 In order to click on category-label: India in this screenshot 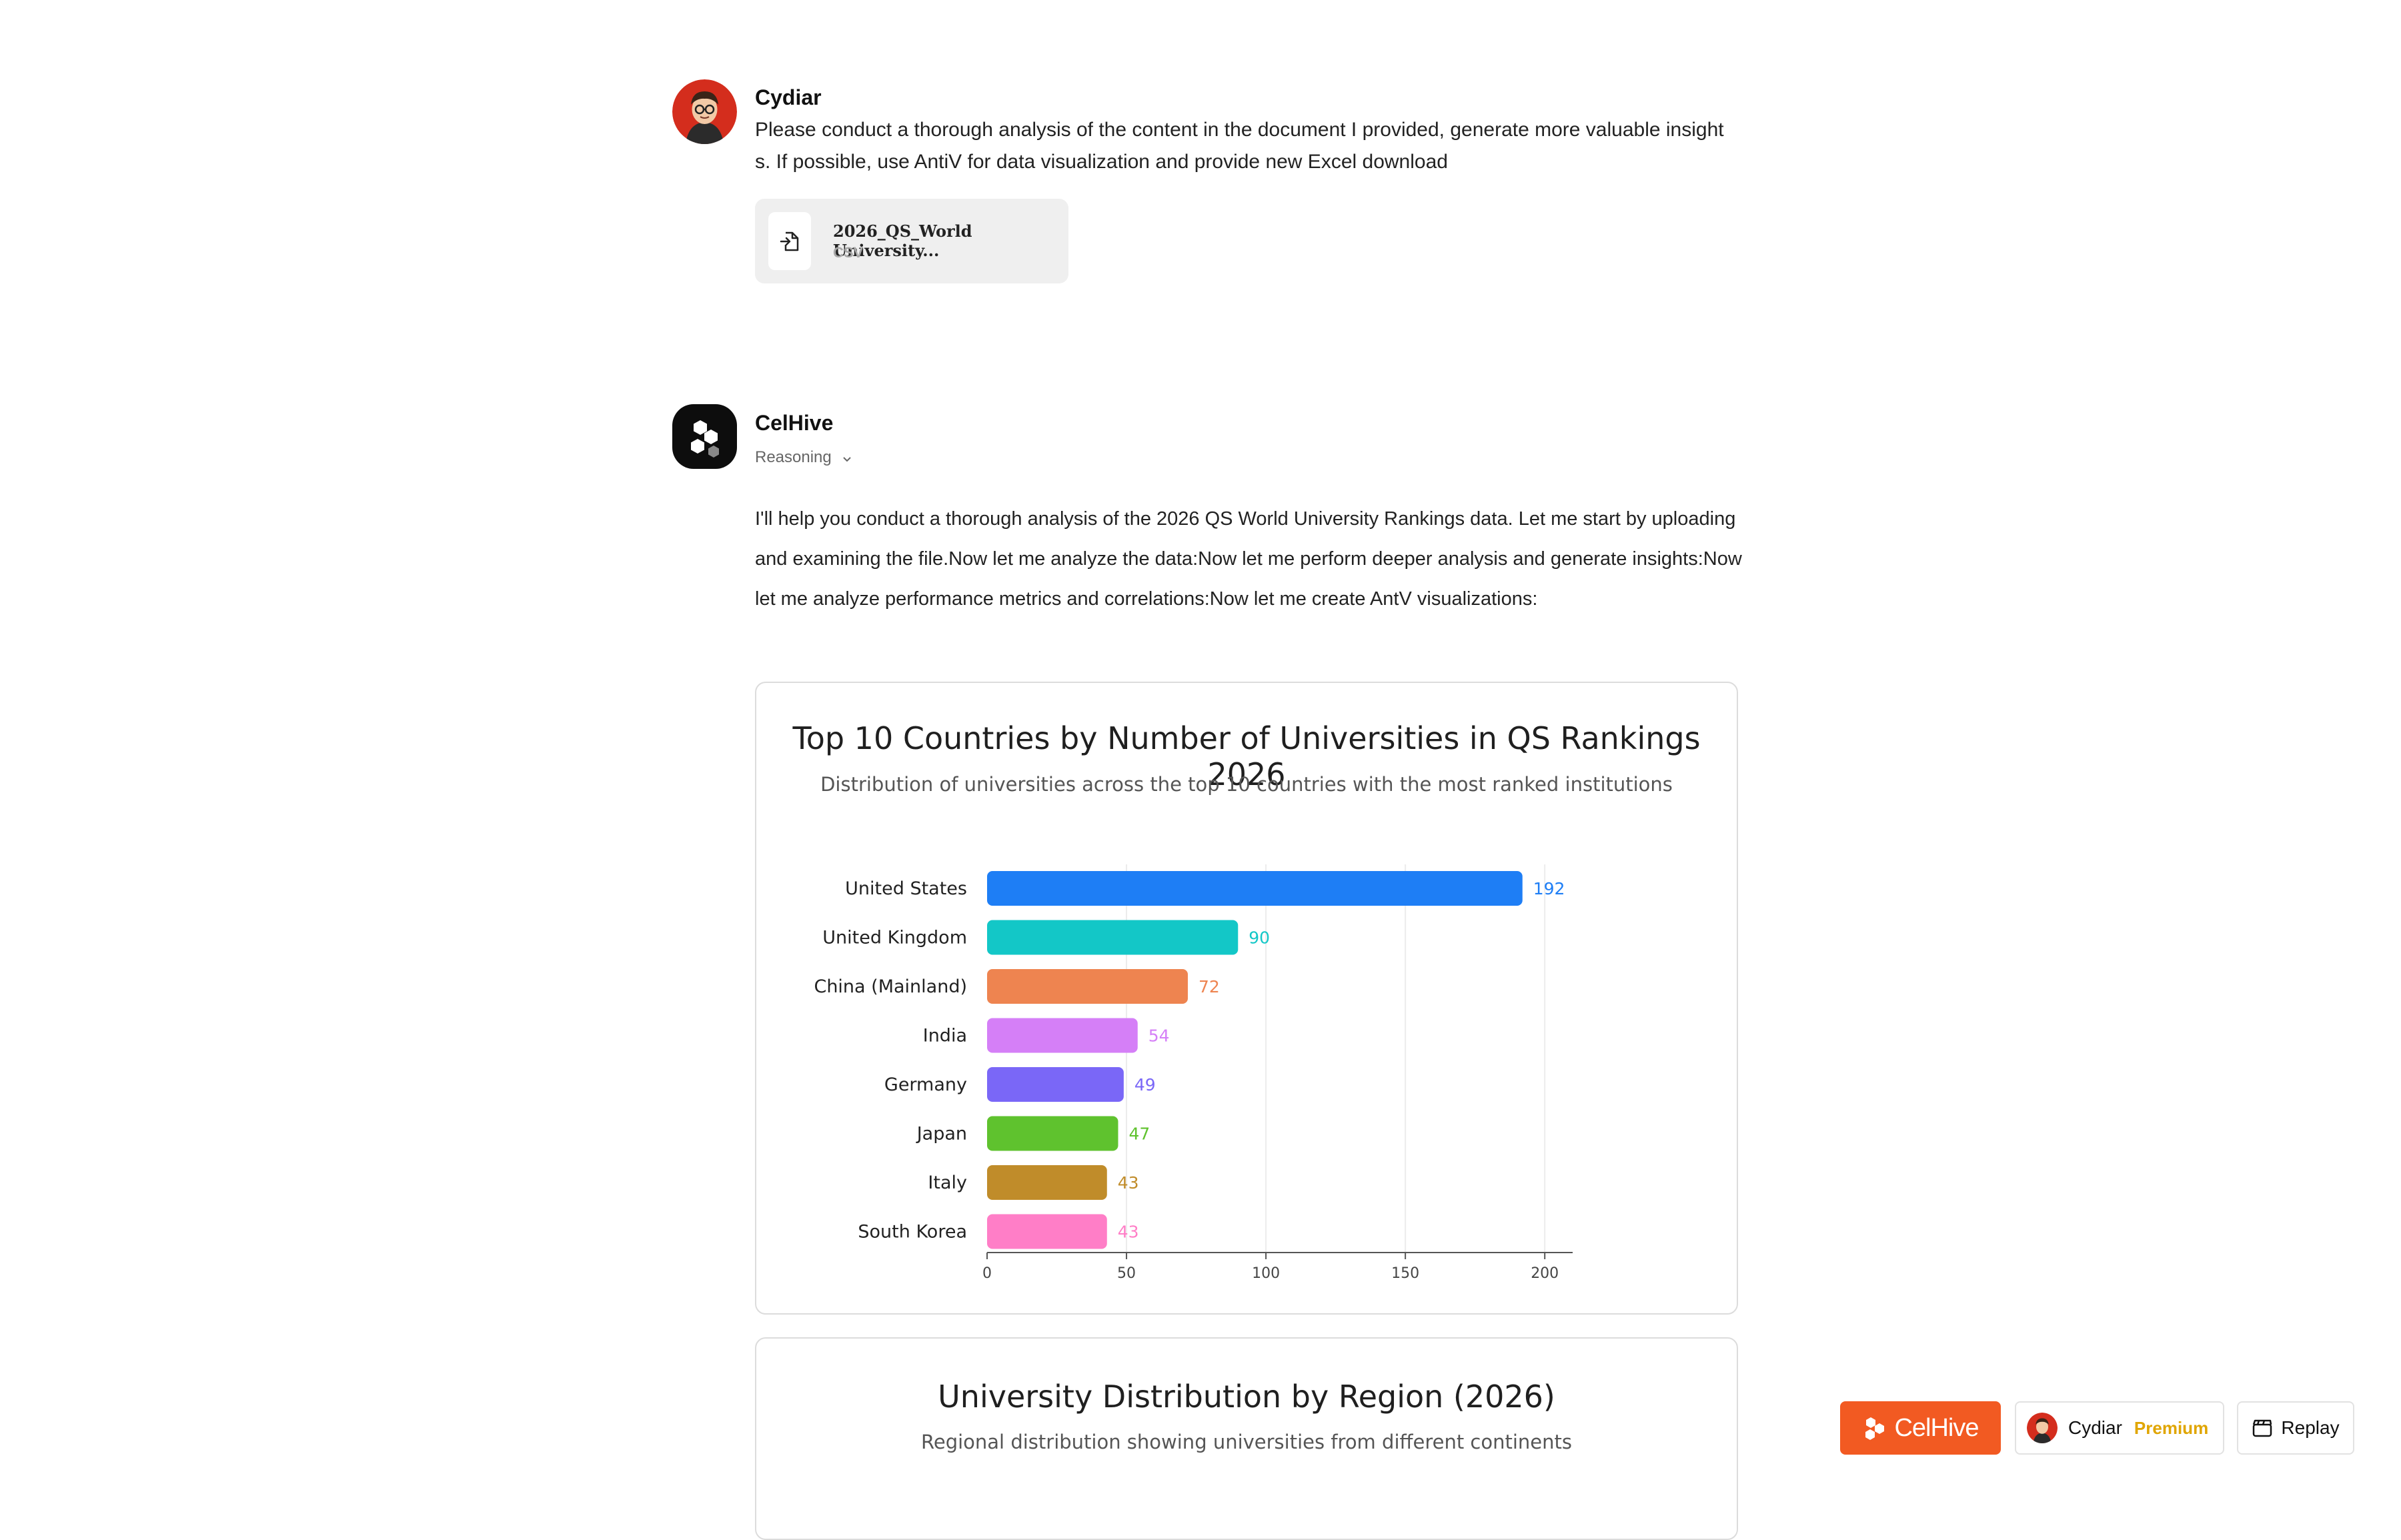, I will do `click(945, 1036)`.